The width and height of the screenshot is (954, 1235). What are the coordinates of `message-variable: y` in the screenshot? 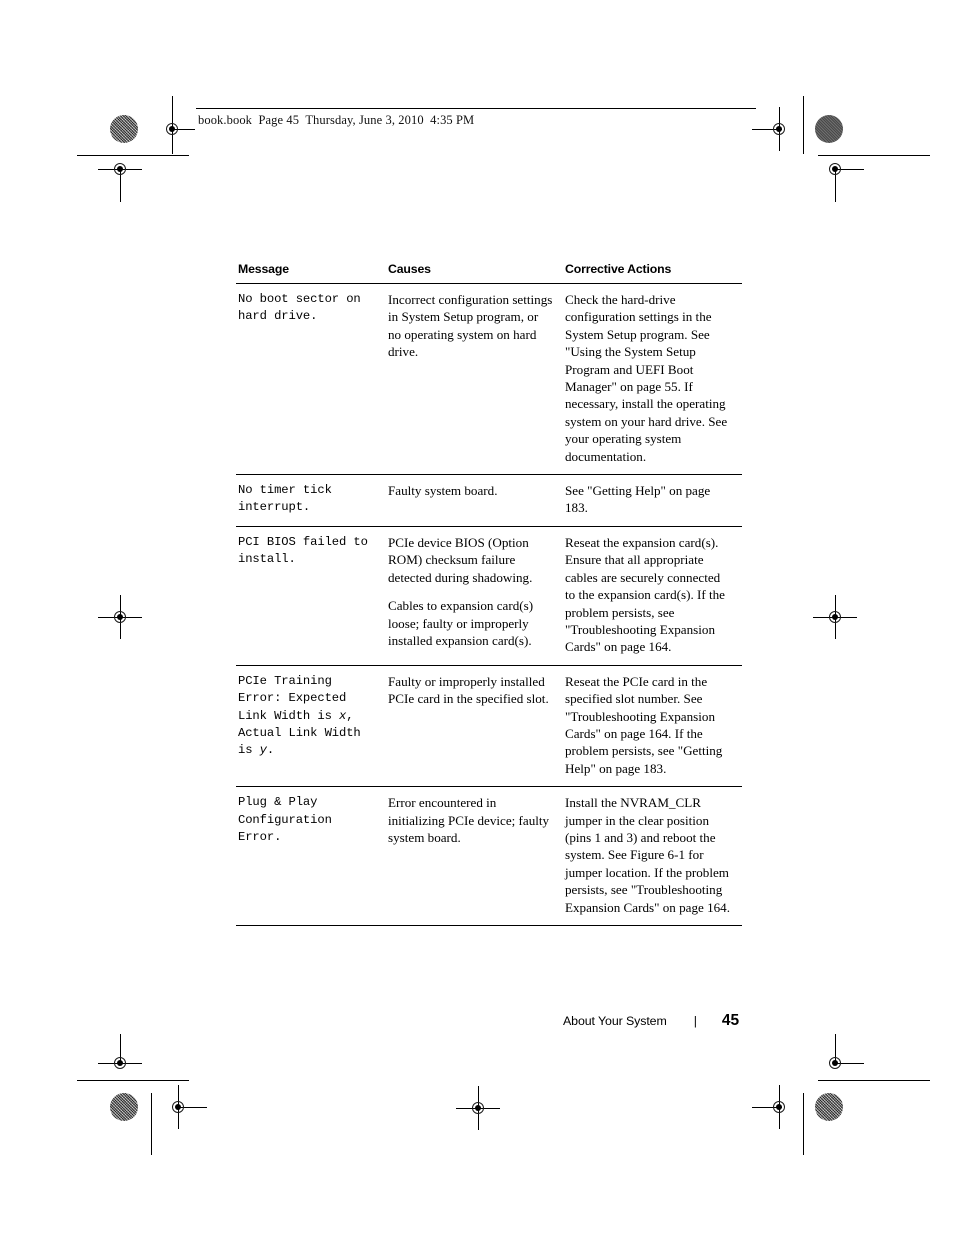 It's located at (263, 750).